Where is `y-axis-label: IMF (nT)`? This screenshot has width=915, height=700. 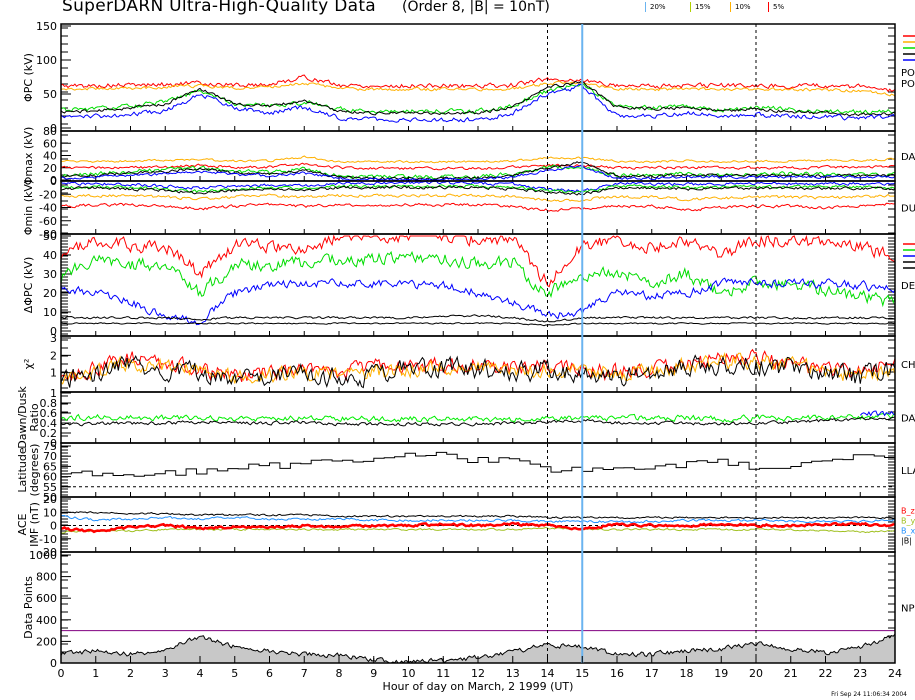 y-axis-label: IMF (nT) is located at coordinates (34, 524).